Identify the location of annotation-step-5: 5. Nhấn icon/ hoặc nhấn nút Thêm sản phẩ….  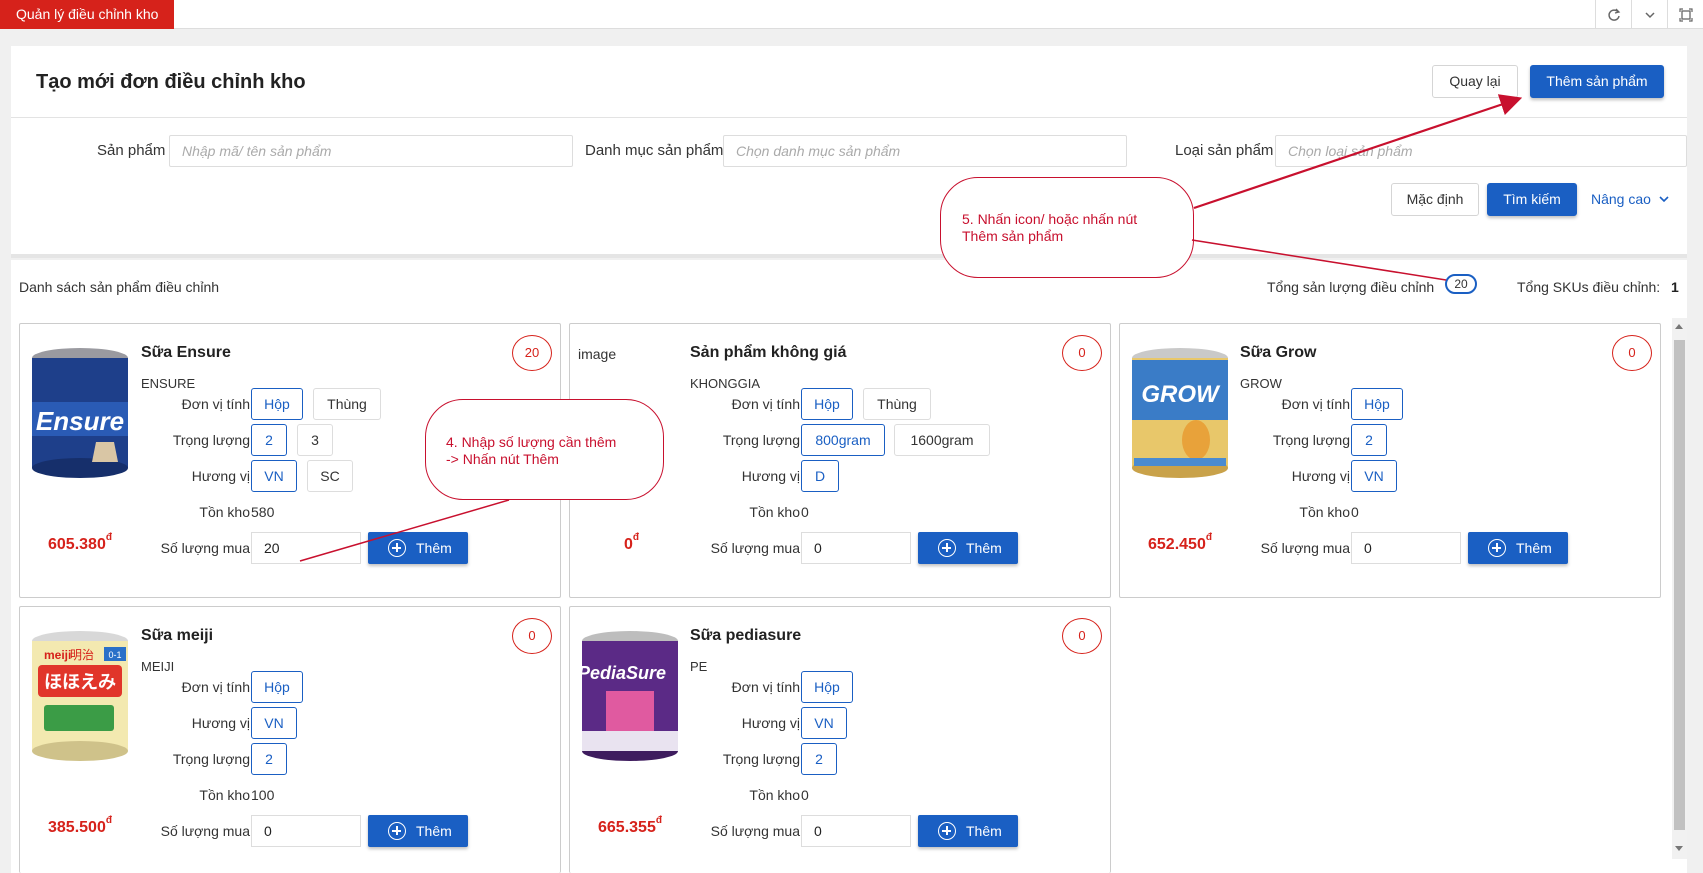
(1067, 227).